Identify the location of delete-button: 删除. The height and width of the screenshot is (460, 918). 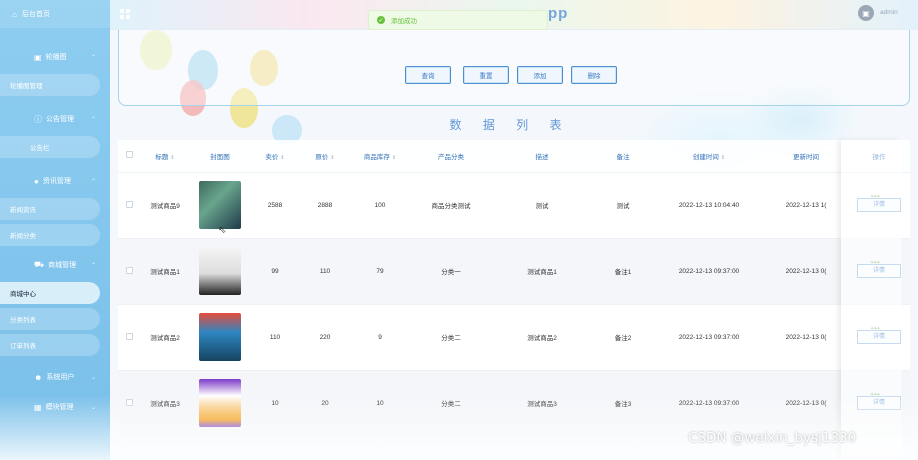
(594, 75).